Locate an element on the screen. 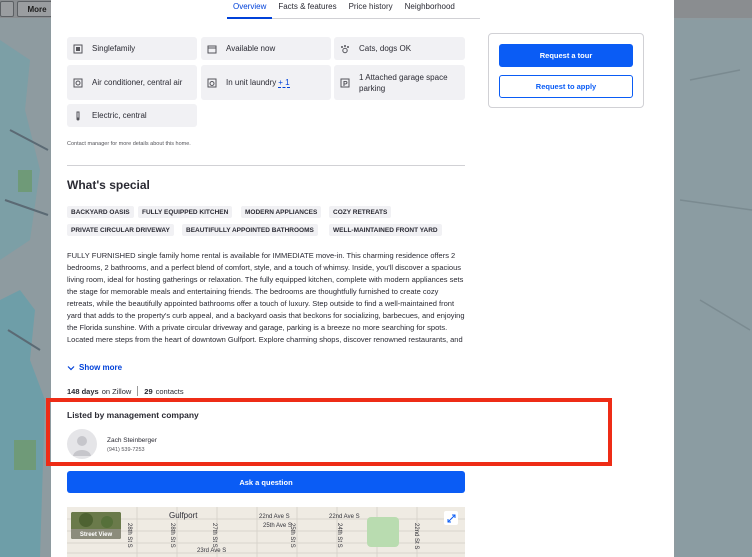  fact-parking: P 1 Attached garage space parking is located at coordinates (399, 82).